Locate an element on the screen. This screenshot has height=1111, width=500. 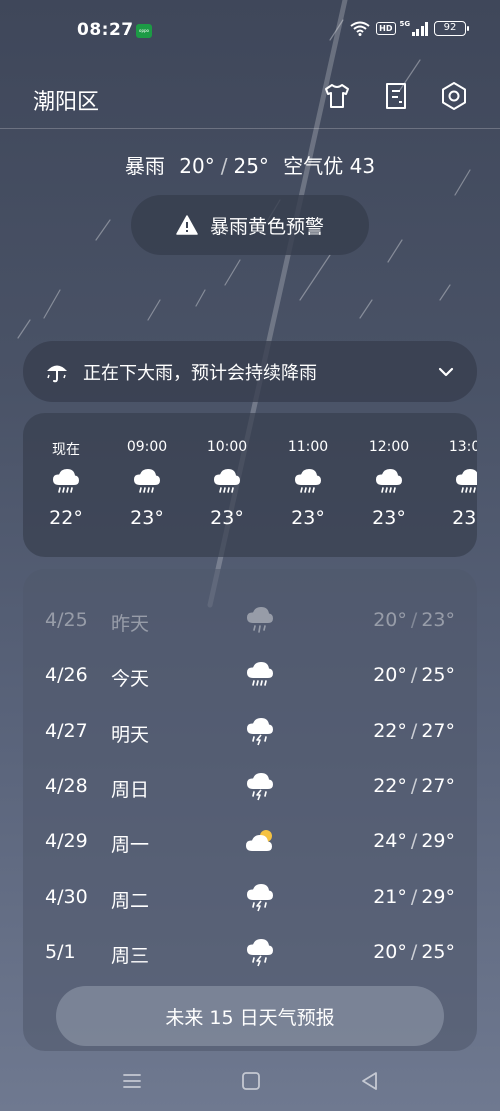
home-icon is located at coordinates (251, 1081).